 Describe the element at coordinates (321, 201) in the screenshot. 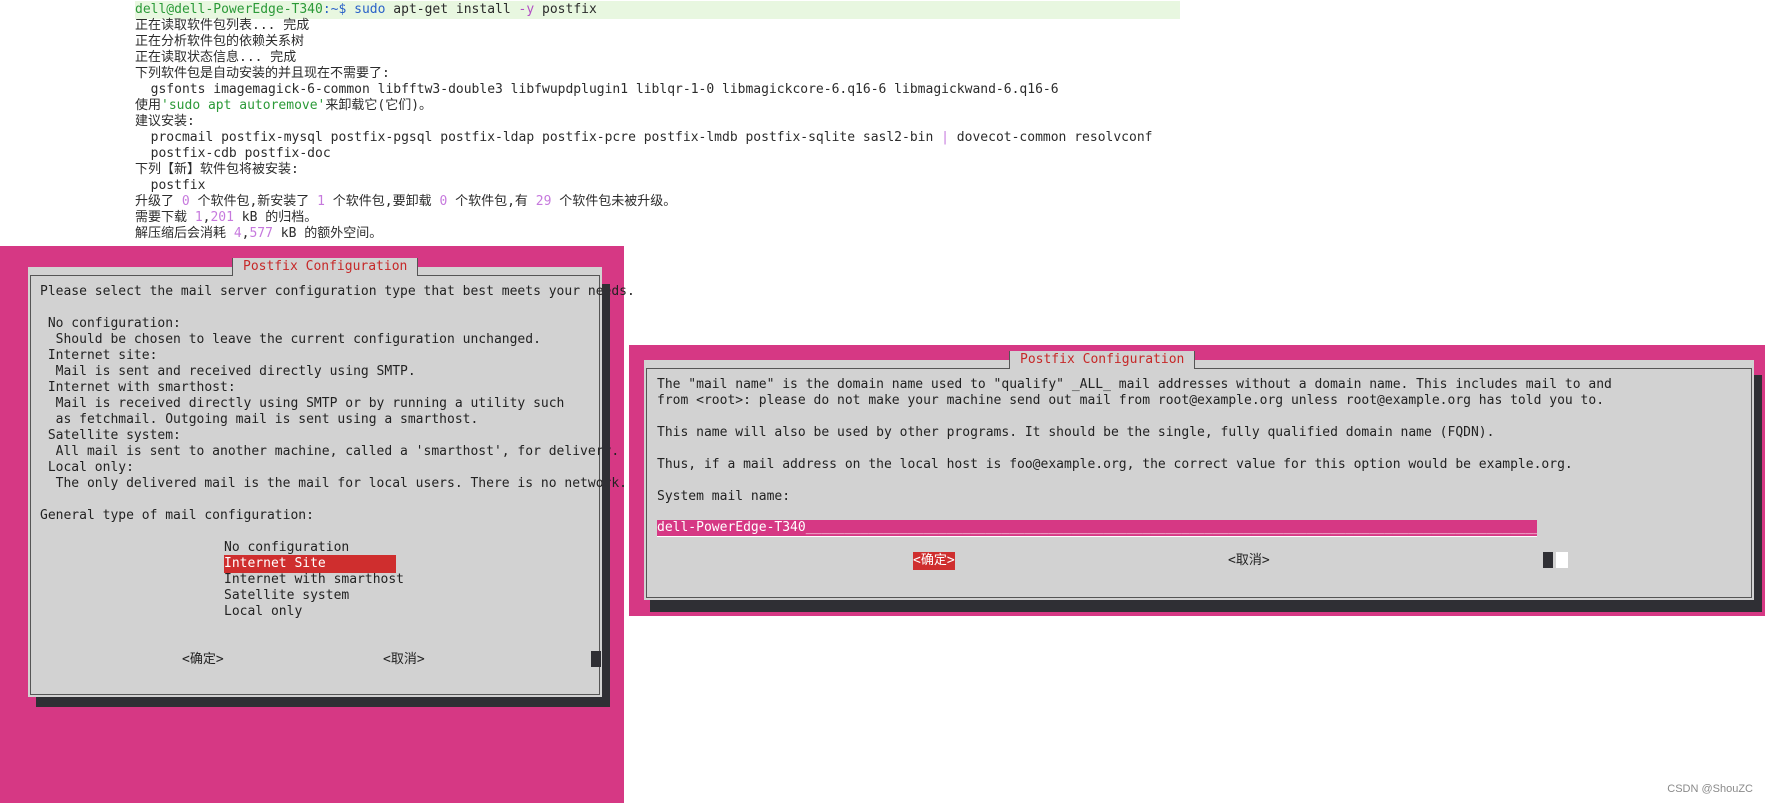

I see `installed-count: 1` at that location.